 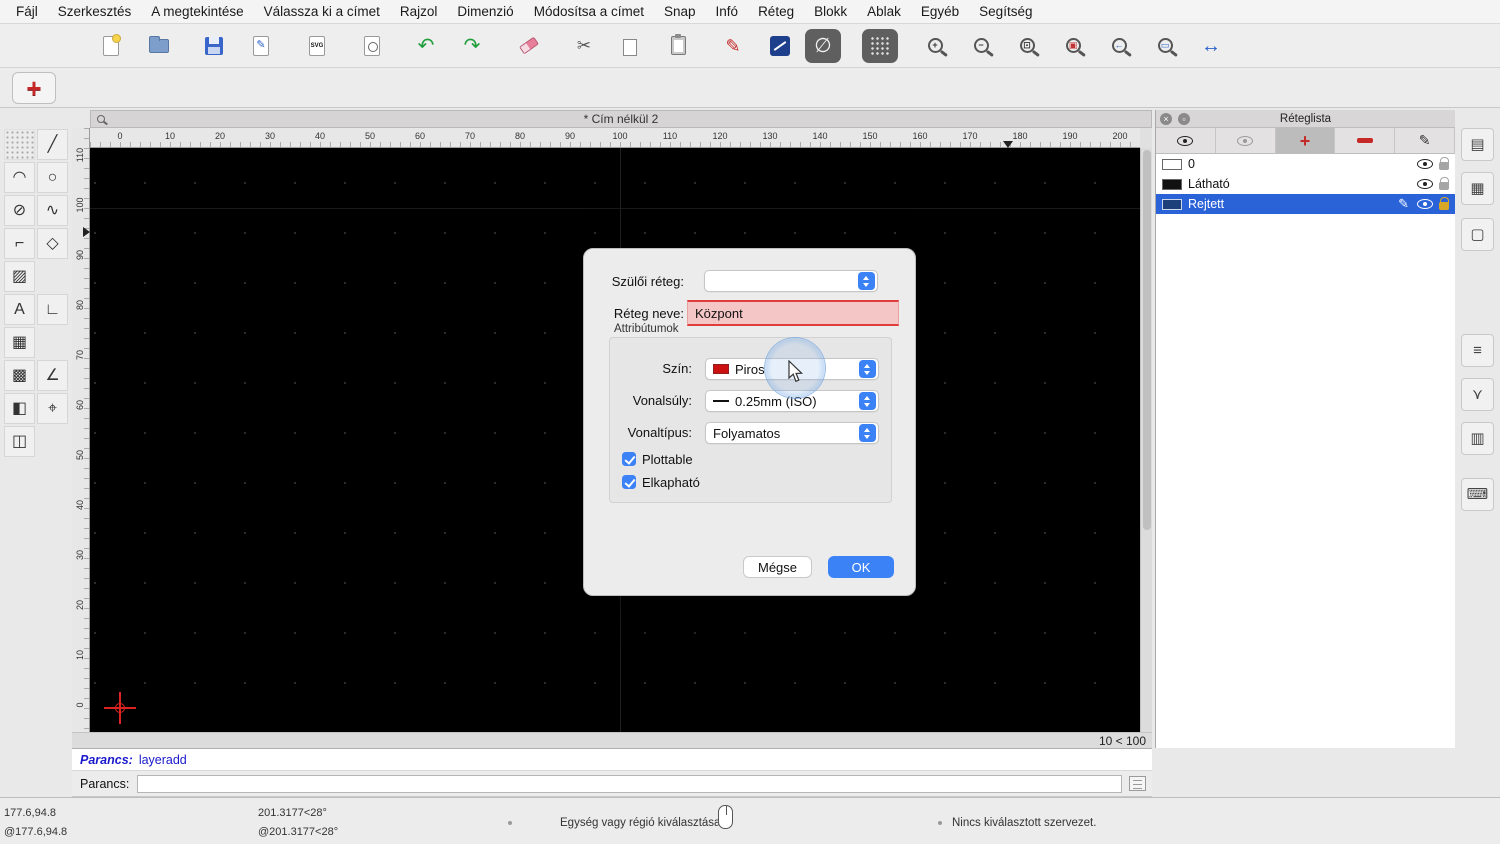 I want to click on line-tools-button: ╱, so click(x=52, y=144).